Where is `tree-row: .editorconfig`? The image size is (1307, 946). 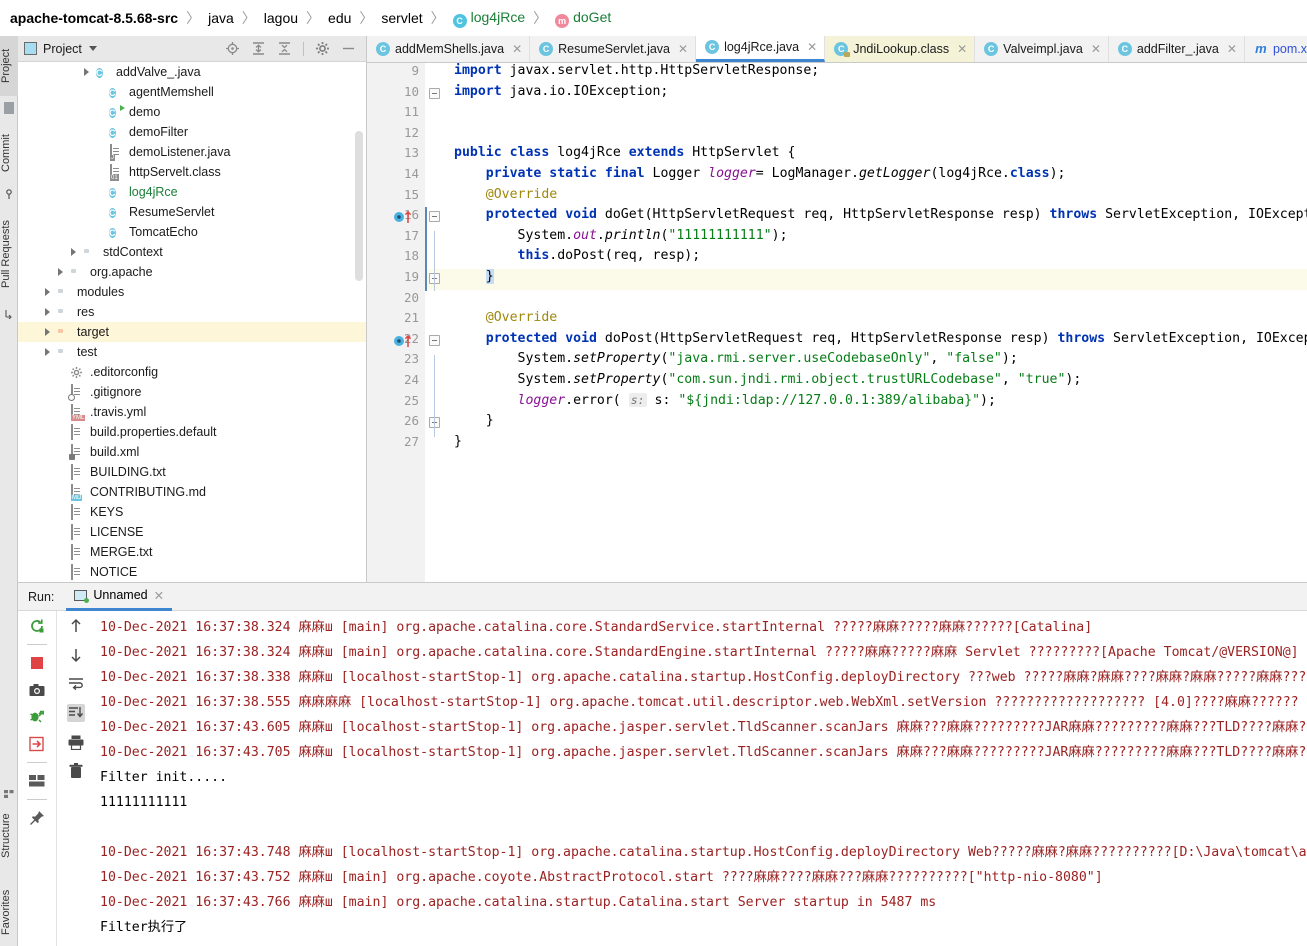 tree-row: .editorconfig is located at coordinates (192, 372).